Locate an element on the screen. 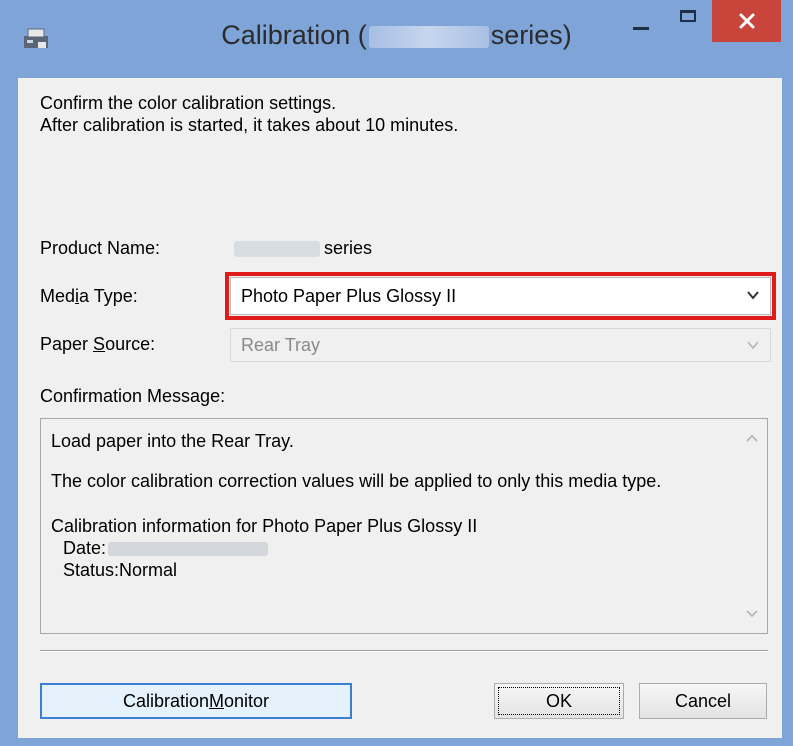 The height and width of the screenshot is (746, 793). message-line: Load paper into the Rear Tray. is located at coordinates (172, 441).